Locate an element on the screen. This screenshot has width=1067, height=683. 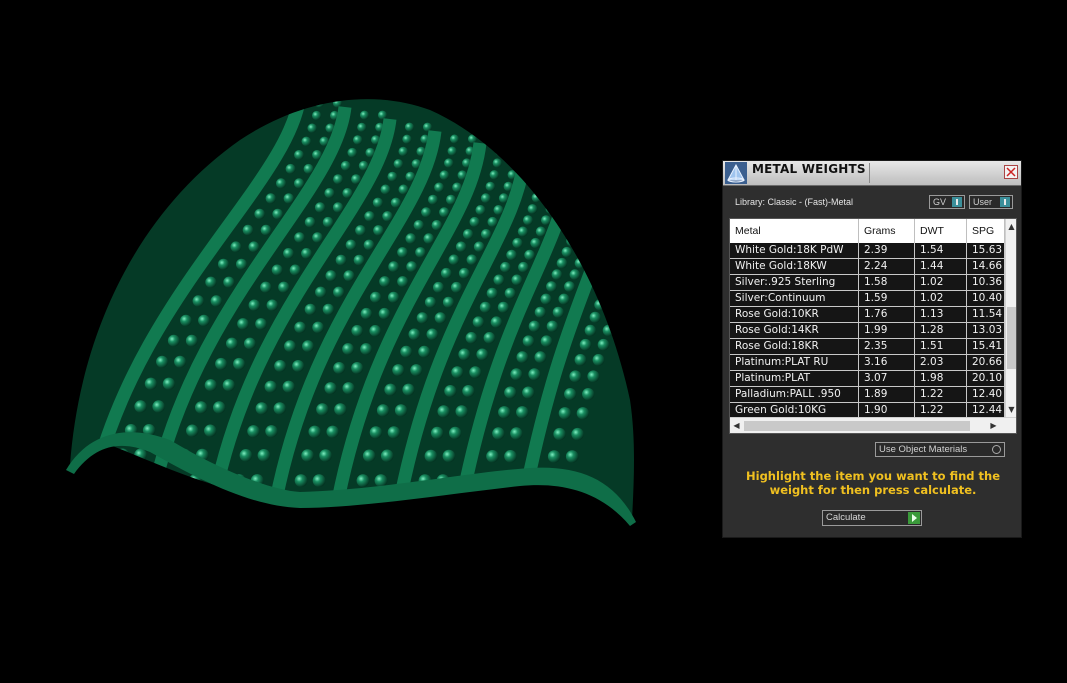
calculate-button: Calculate is located at coordinates (872, 518).